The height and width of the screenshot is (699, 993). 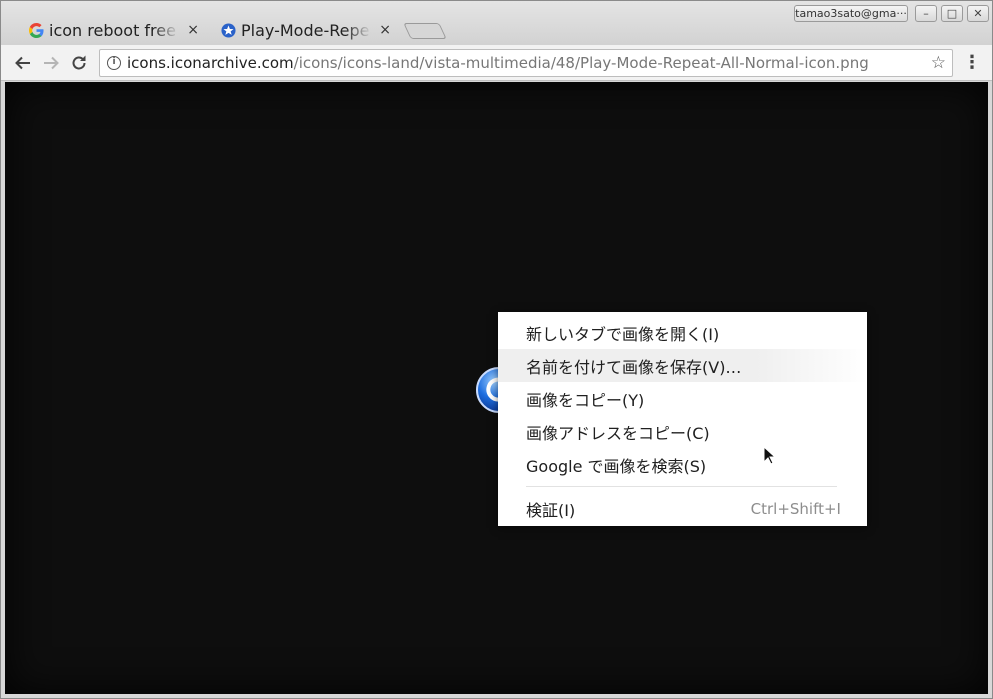 I want to click on arrow-left-icon, so click(x=22, y=63).